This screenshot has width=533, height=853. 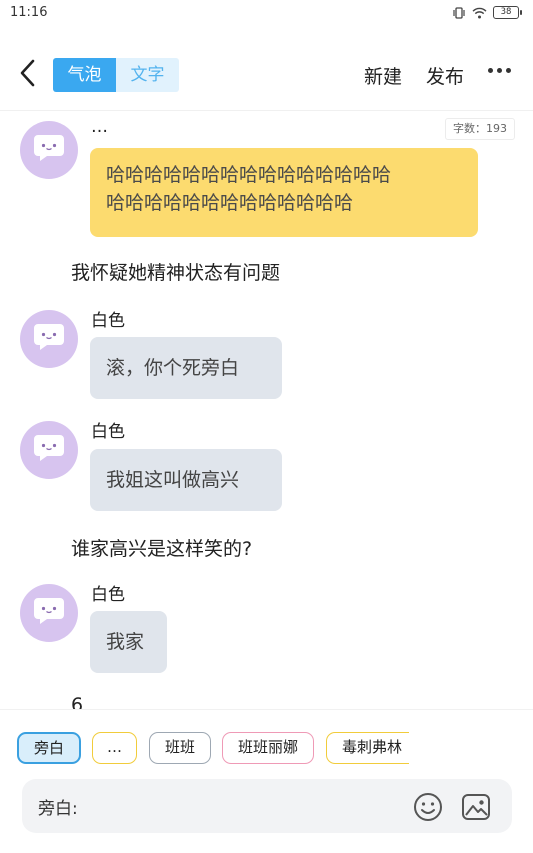 What do you see at coordinates (476, 807) in the screenshot?
I see `image-button` at bounding box center [476, 807].